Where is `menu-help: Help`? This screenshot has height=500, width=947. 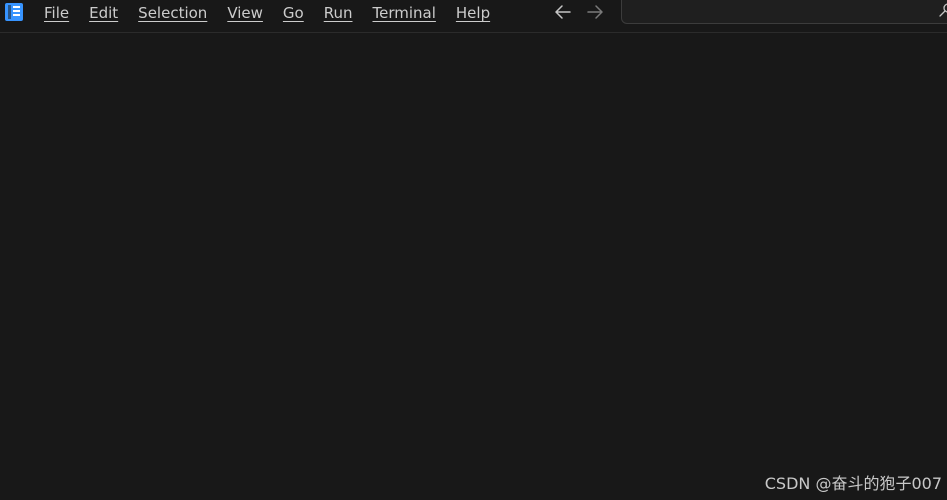
menu-help: Help is located at coordinates (473, 13).